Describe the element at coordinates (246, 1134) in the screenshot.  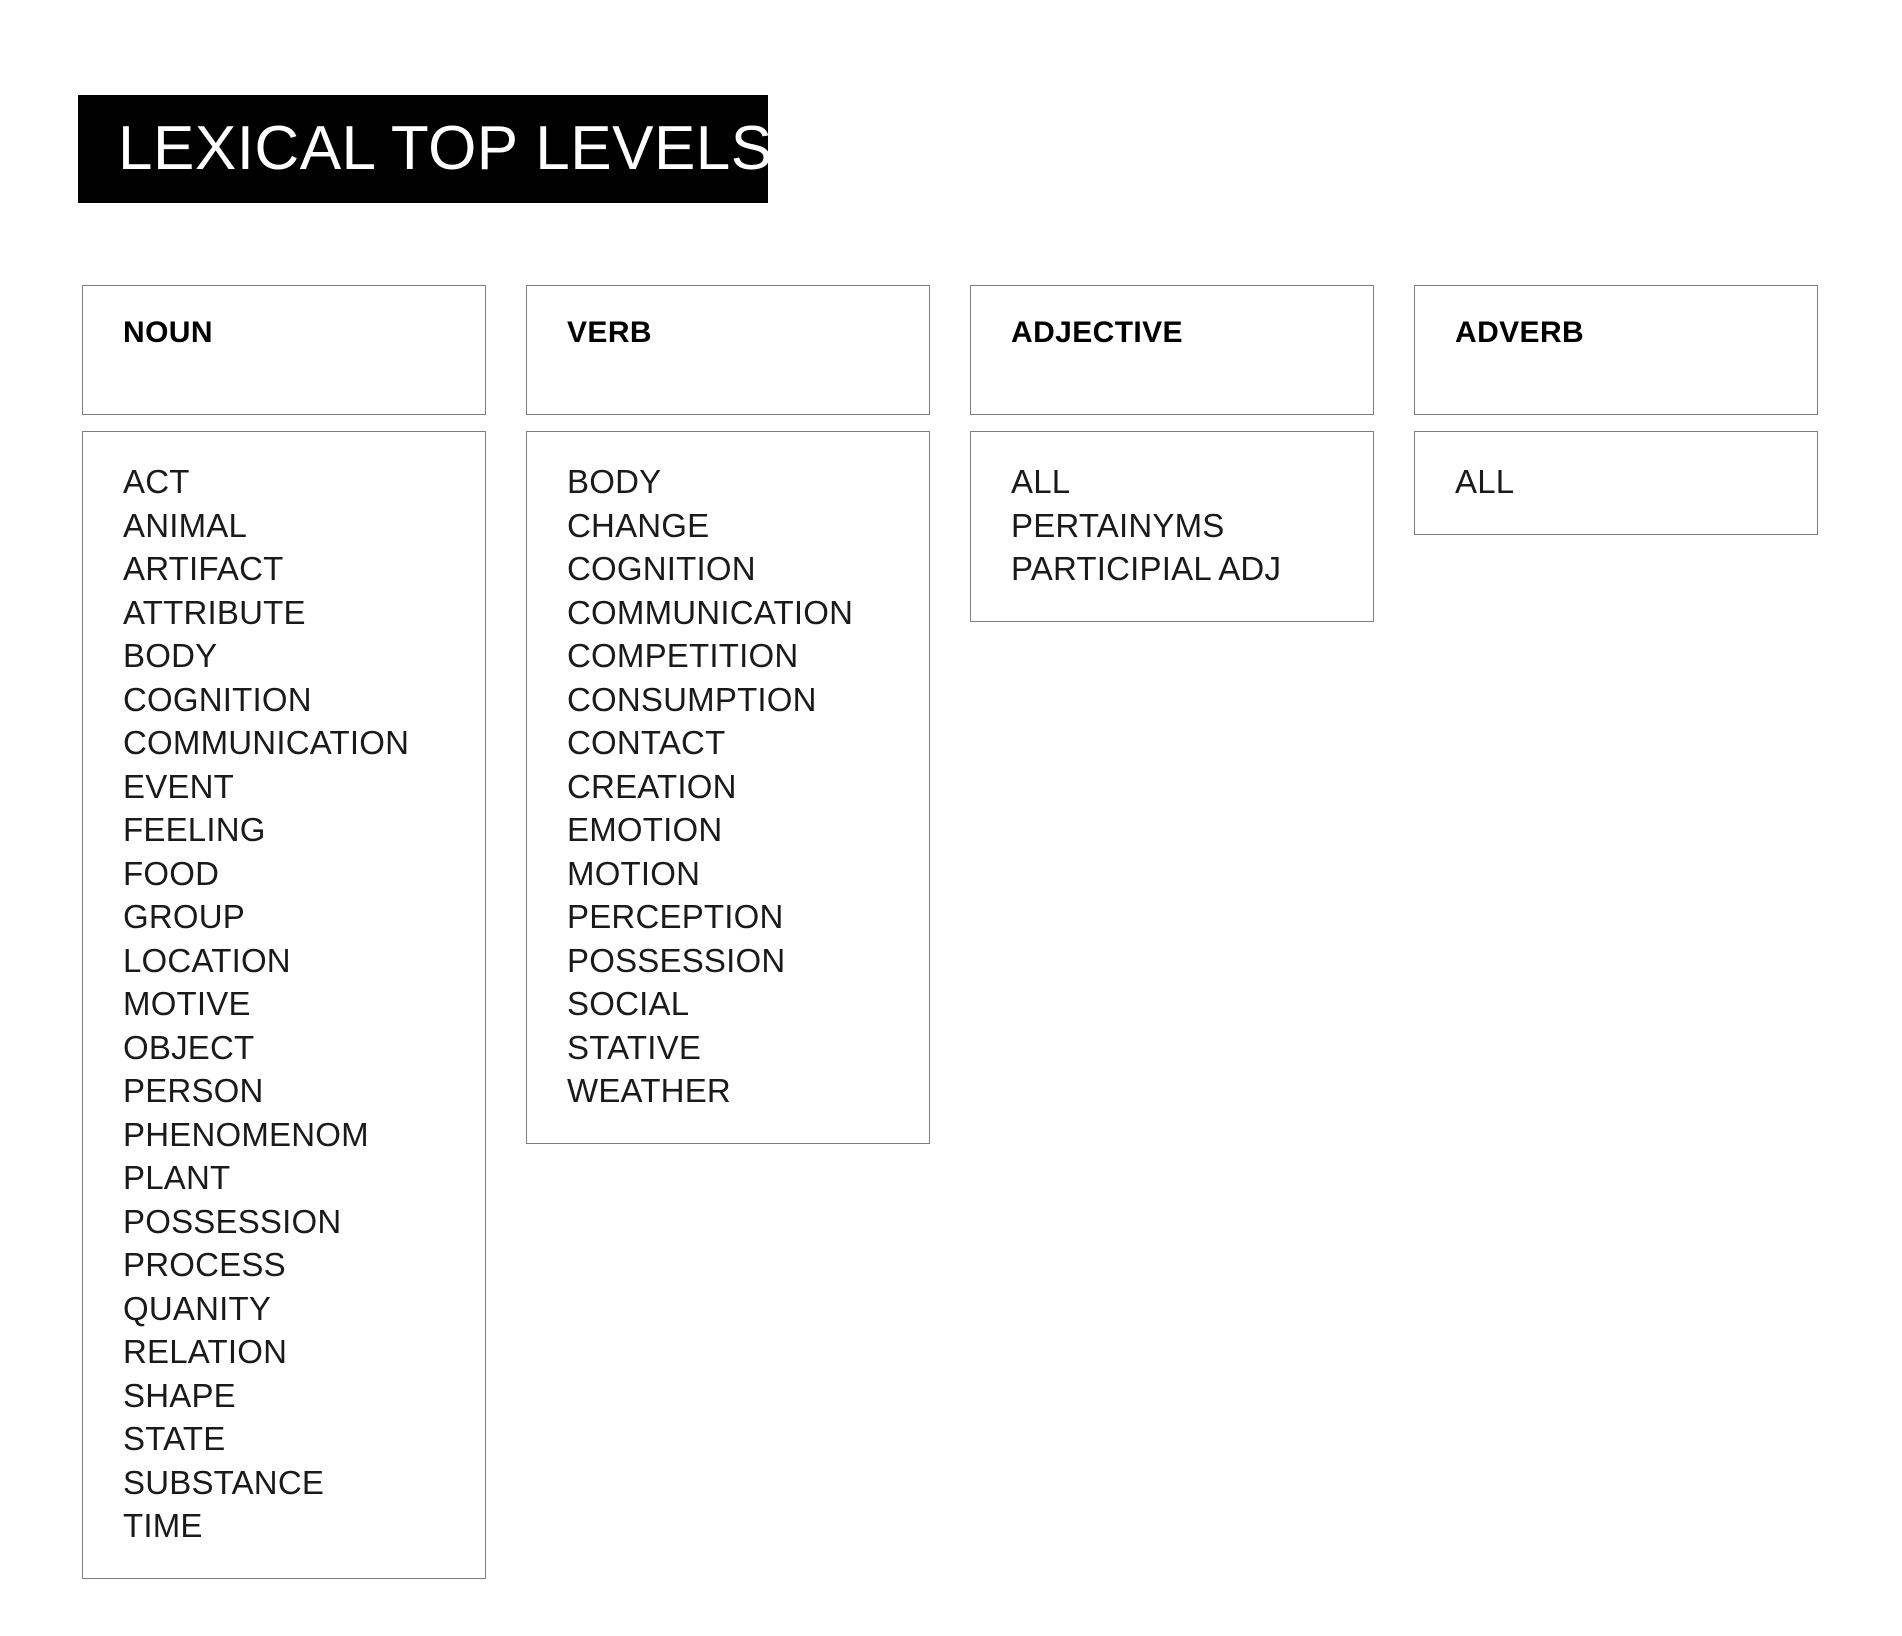
I see `list-item: PHENOMENOM` at that location.